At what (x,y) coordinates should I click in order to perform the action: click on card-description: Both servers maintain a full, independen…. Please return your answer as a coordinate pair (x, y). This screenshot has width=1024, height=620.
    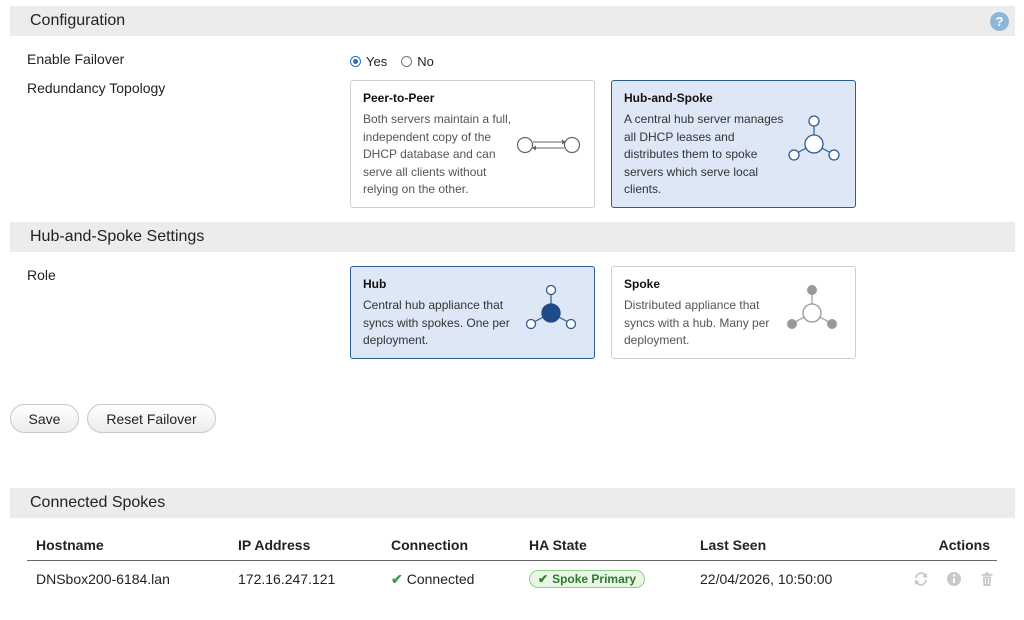
    Looking at the image, I should click on (437, 154).